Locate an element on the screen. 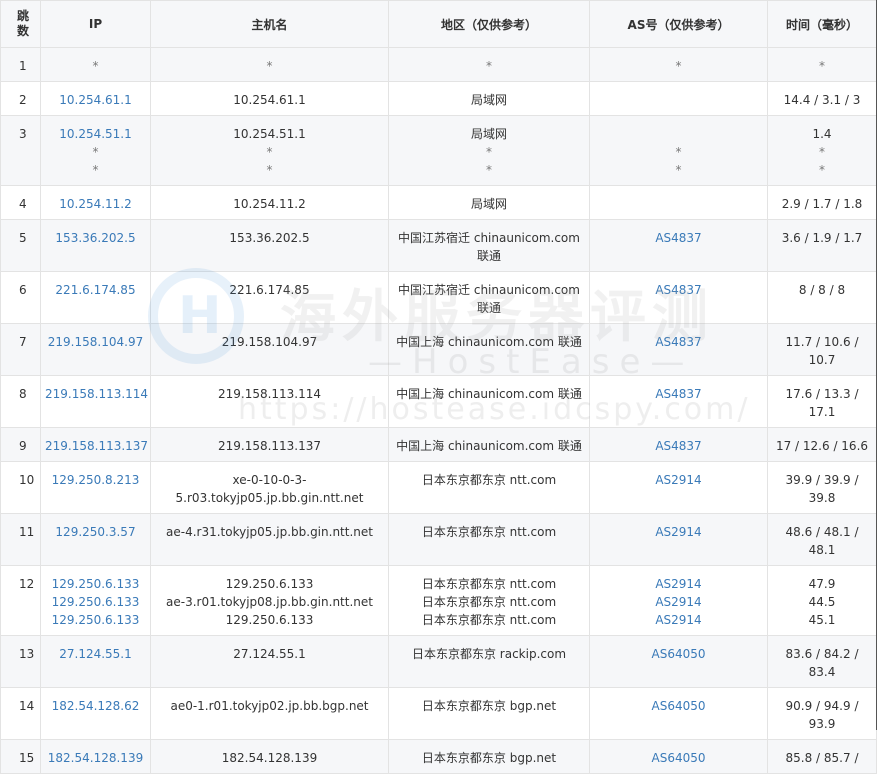  time-value: 48.6 / 48.1 / 48.1 is located at coordinates (824, 541).